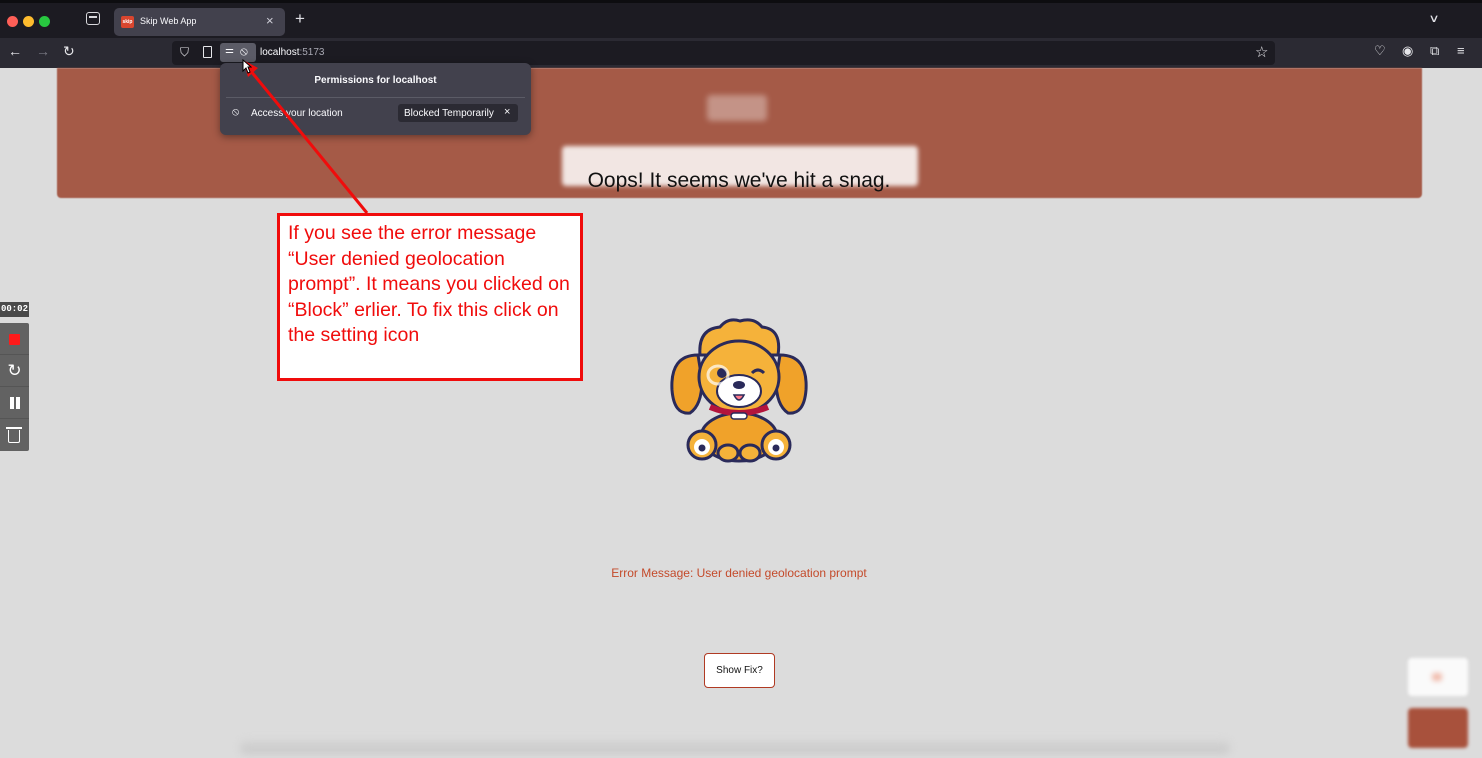 The height and width of the screenshot is (758, 1482). I want to click on permission-status-text: Blocked Temporarily, so click(449, 113).